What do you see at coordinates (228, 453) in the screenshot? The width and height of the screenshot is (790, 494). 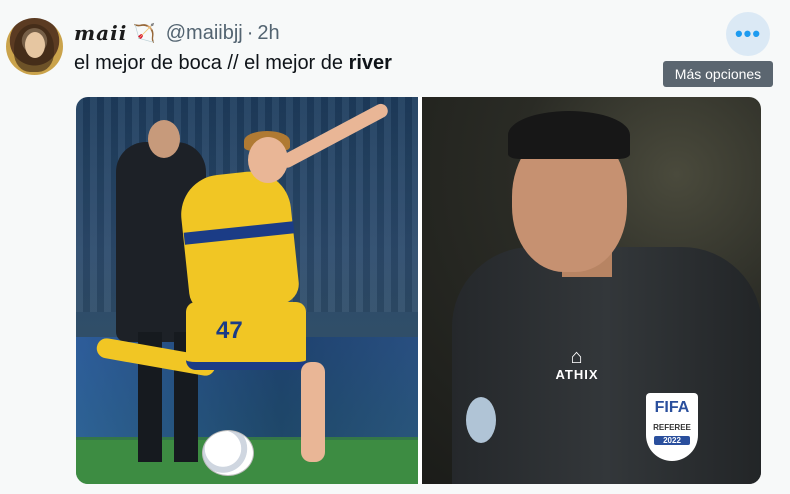 I see `football` at bounding box center [228, 453].